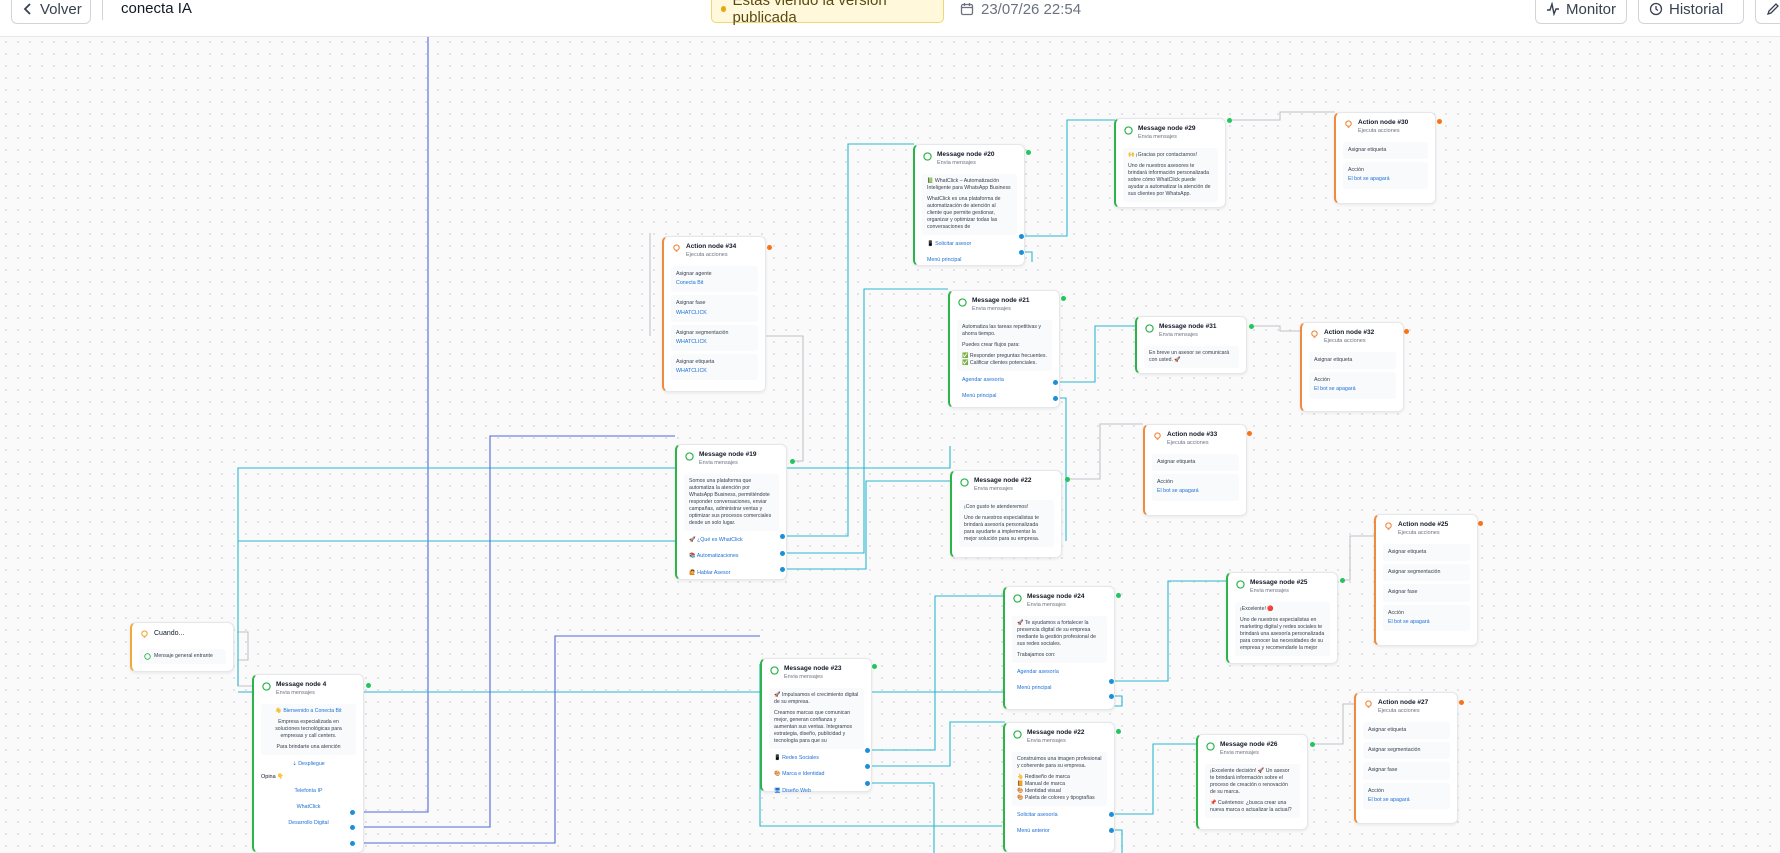  Describe the element at coordinates (827, 13) in the screenshot. I see `published-version-notice: Estas viendo la versión publicada` at that location.